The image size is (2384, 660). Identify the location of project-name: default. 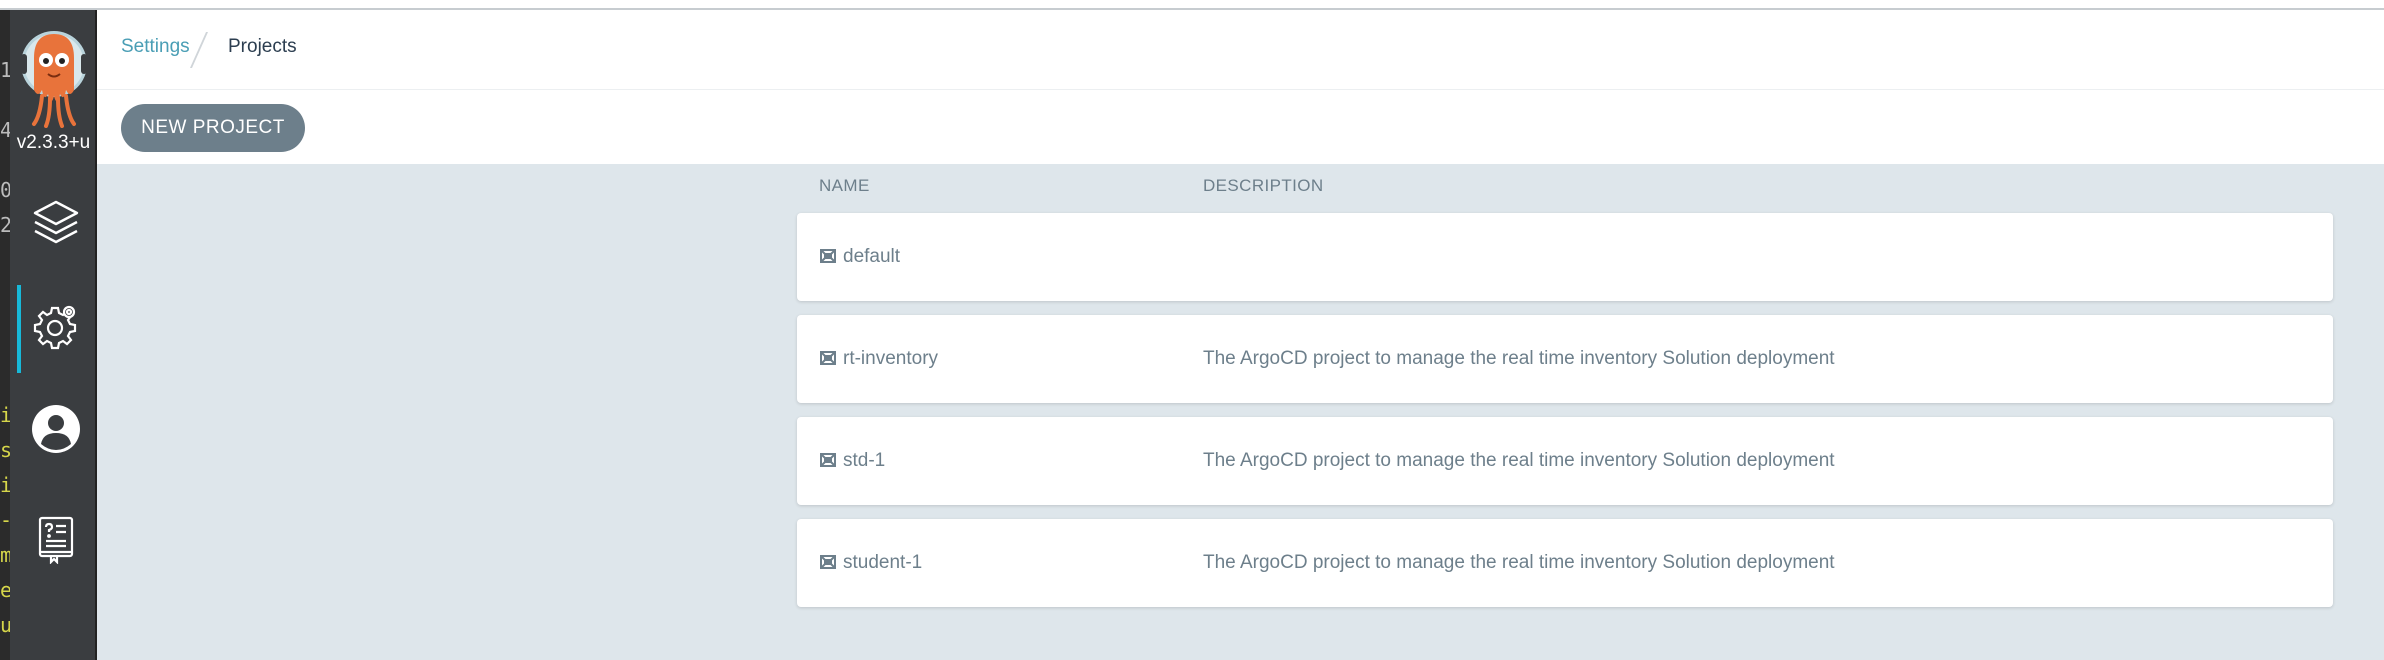
(872, 256).